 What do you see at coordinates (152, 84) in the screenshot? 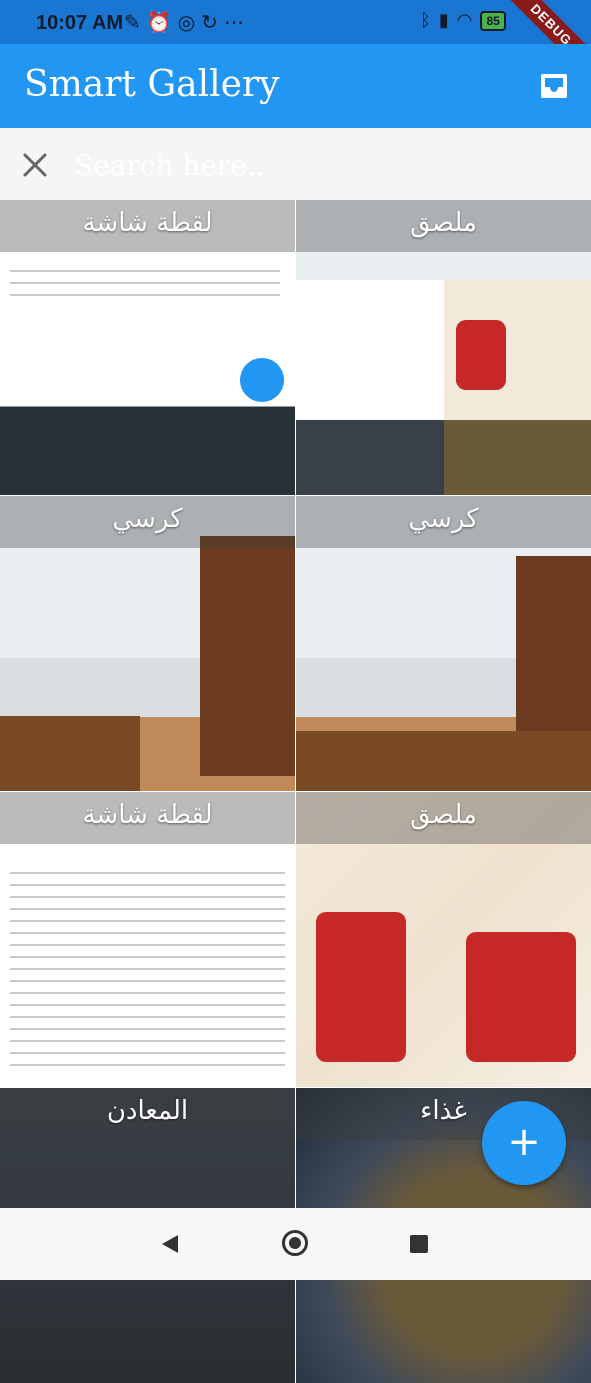
I see `app-title: Smart Gallery` at bounding box center [152, 84].